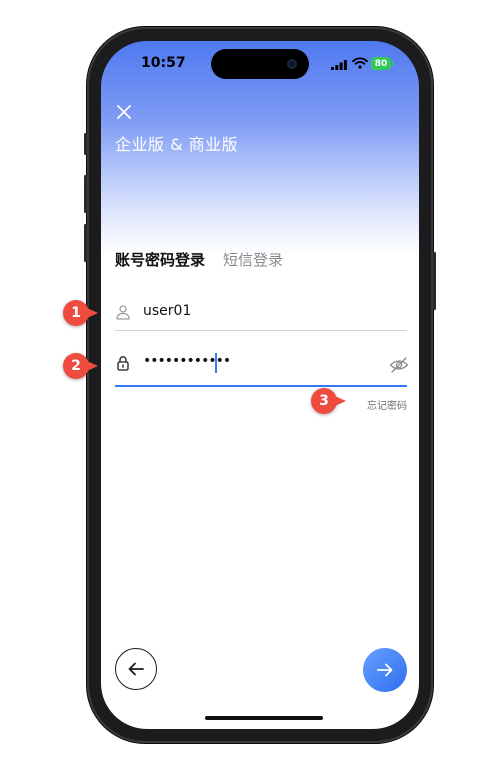 The image size is (478, 780). What do you see at coordinates (160, 259) in the screenshot?
I see `tab-password-login: 账号密码登录` at bounding box center [160, 259].